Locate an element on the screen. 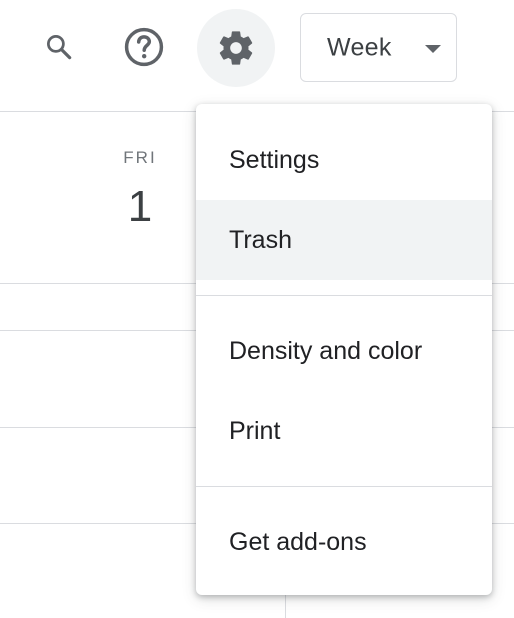 The width and height of the screenshot is (514, 618). view-switcher: Week is located at coordinates (378, 47).